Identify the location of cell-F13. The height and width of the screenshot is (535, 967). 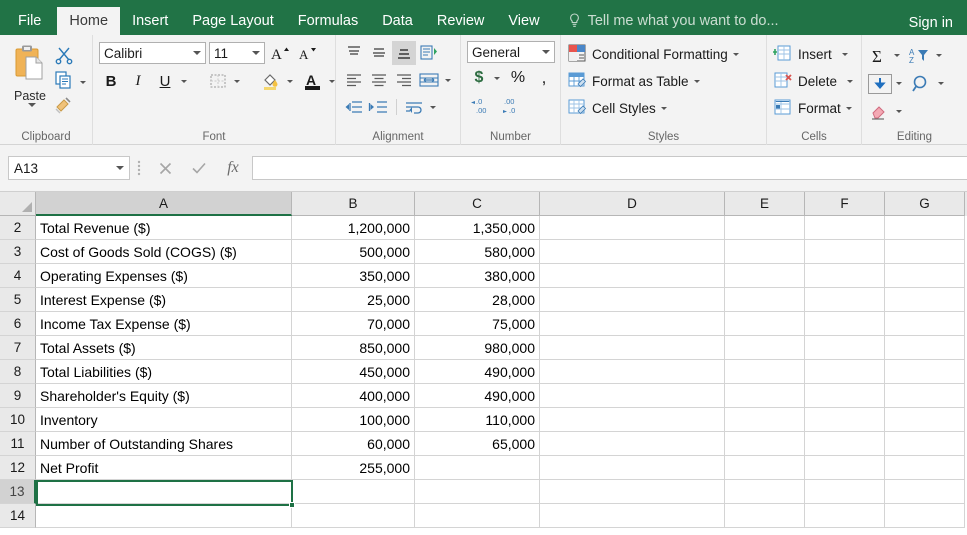
(845, 492).